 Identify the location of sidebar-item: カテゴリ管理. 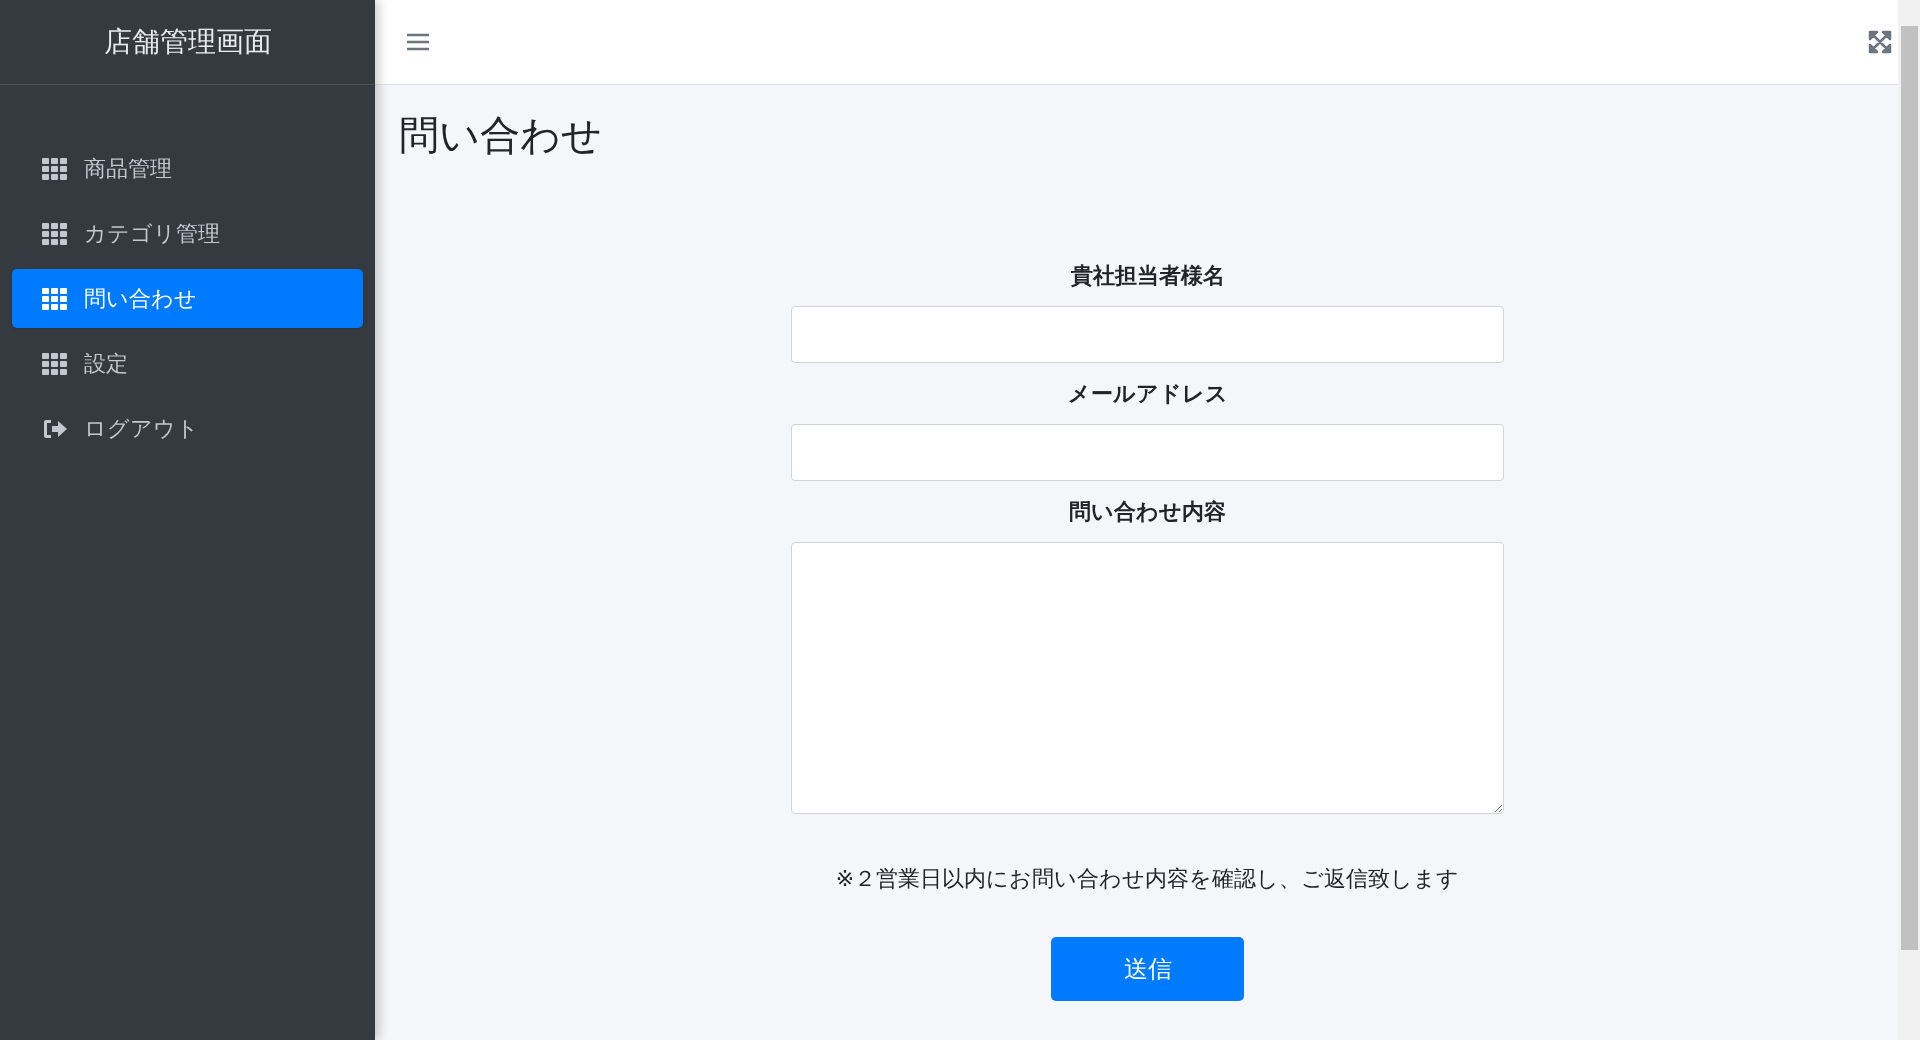
(187, 233).